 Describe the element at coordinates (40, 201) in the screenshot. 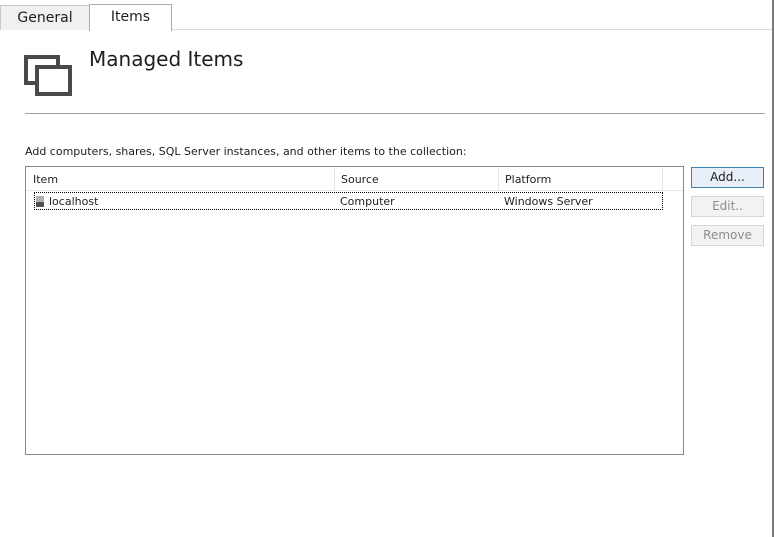

I see `computer-icon` at that location.